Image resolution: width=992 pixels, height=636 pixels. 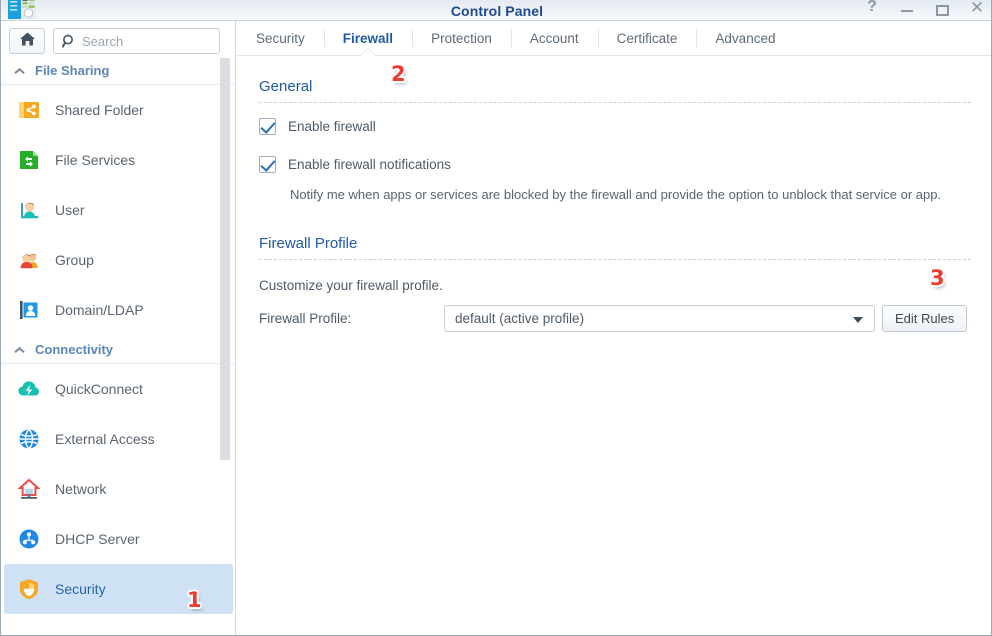 I want to click on dhcp-server-icon, so click(x=29, y=539).